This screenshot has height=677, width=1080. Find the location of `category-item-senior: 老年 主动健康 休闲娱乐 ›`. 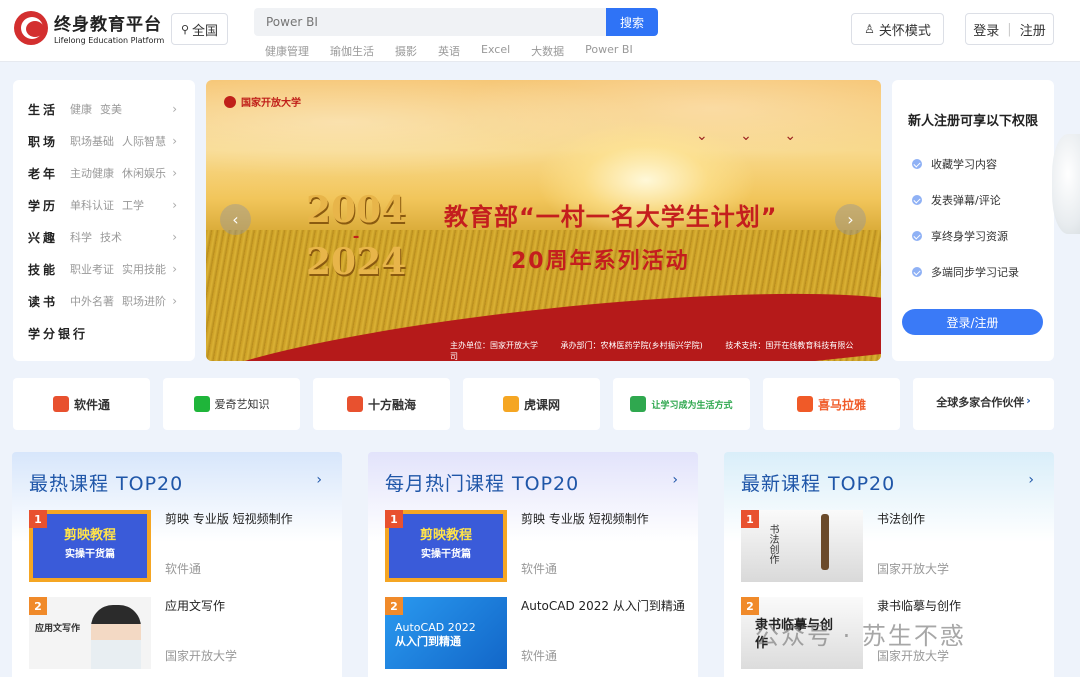

category-item-senior: 老年 主动健康 休闲娱乐 › is located at coordinates (104, 173).